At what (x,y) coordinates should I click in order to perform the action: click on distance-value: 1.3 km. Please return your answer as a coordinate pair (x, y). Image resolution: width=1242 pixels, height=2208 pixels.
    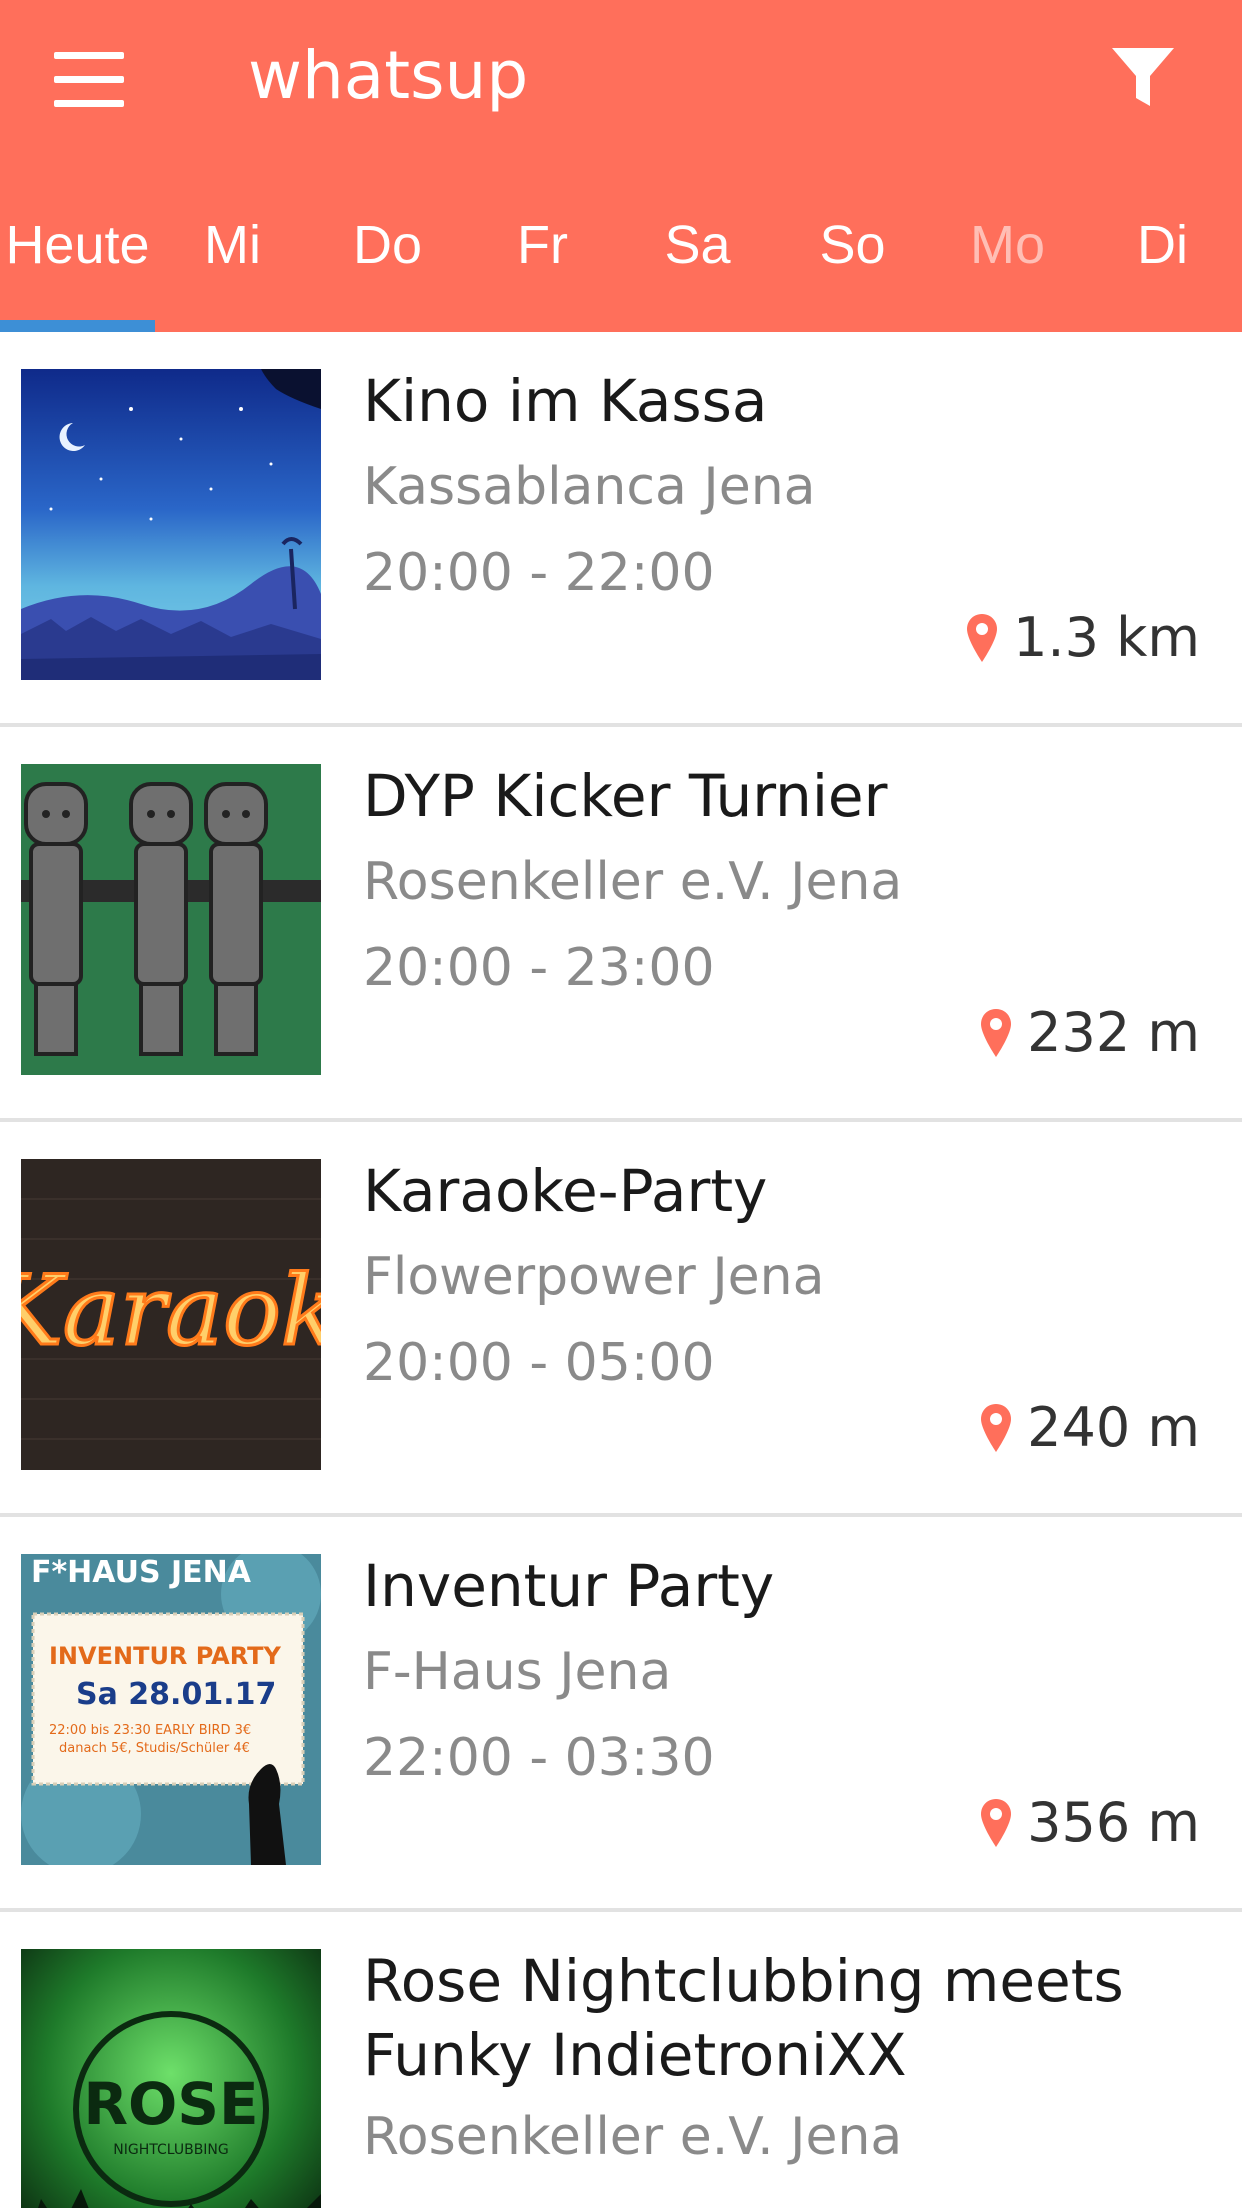
    Looking at the image, I should click on (1106, 637).